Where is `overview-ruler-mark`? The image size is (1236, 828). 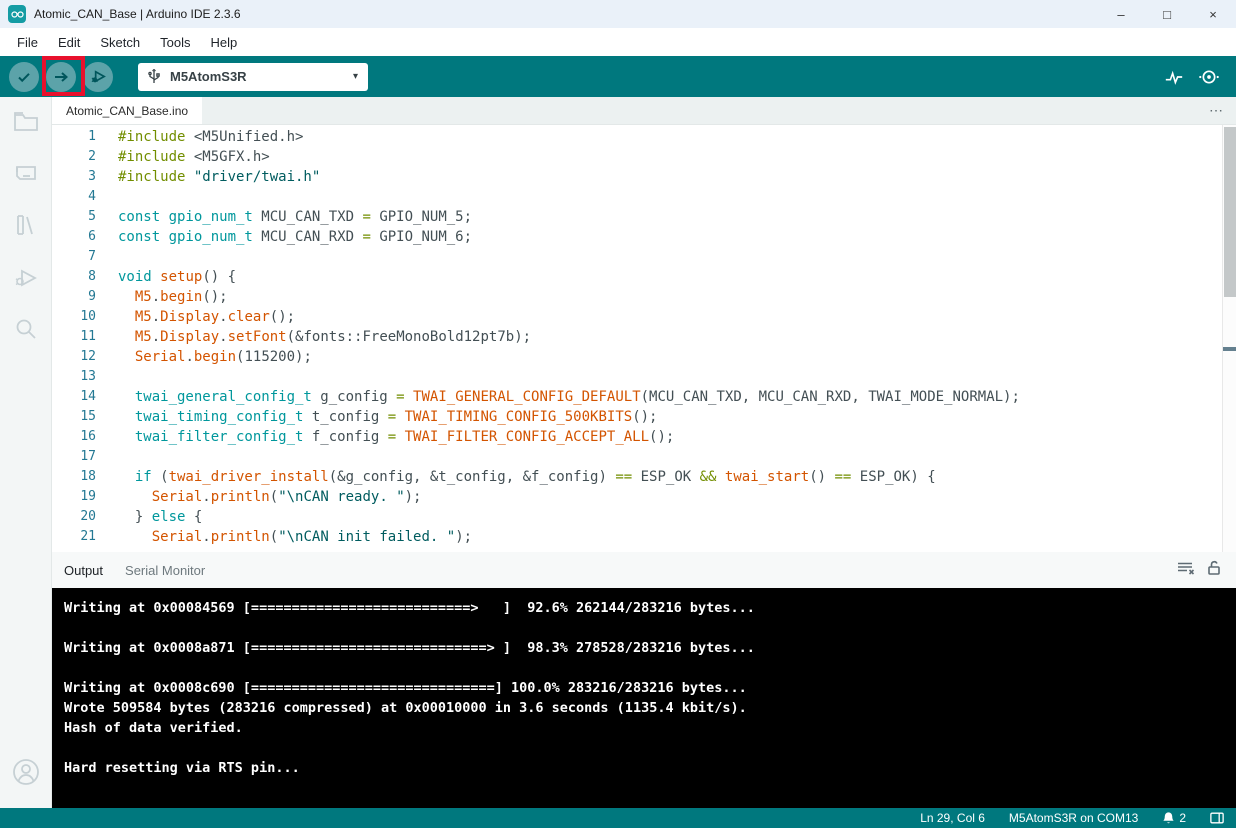
overview-ruler-mark is located at coordinates (1229, 349).